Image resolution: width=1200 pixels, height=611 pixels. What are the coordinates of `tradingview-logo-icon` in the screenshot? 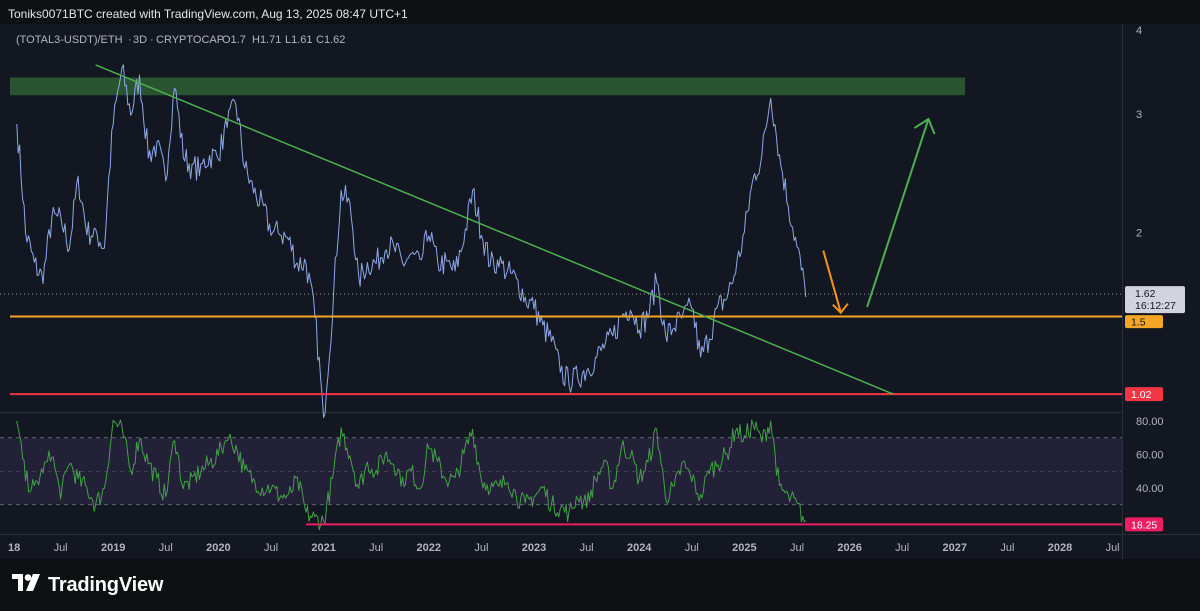 It's located at (27, 585).